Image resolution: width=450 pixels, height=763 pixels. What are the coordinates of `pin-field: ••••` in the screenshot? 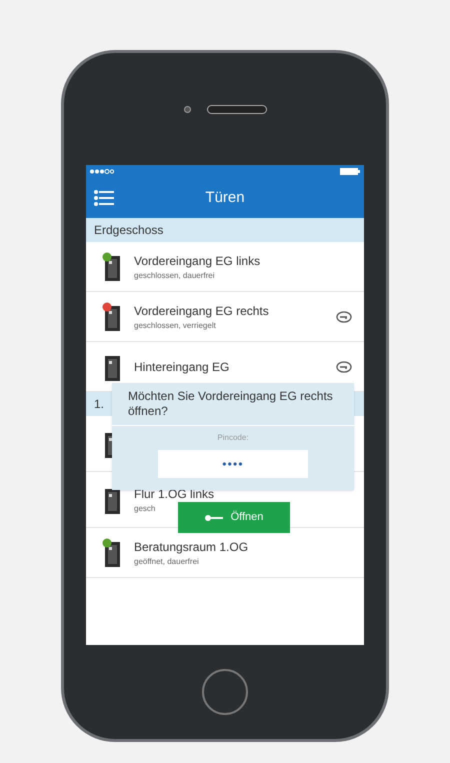 It's located at (233, 464).